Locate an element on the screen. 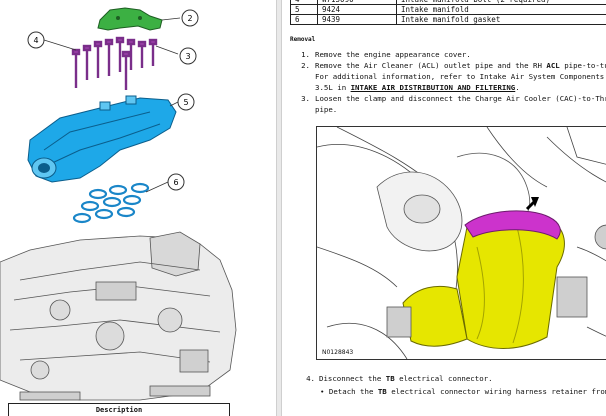  text-run: 3.5L in is located at coordinates (333, 87).